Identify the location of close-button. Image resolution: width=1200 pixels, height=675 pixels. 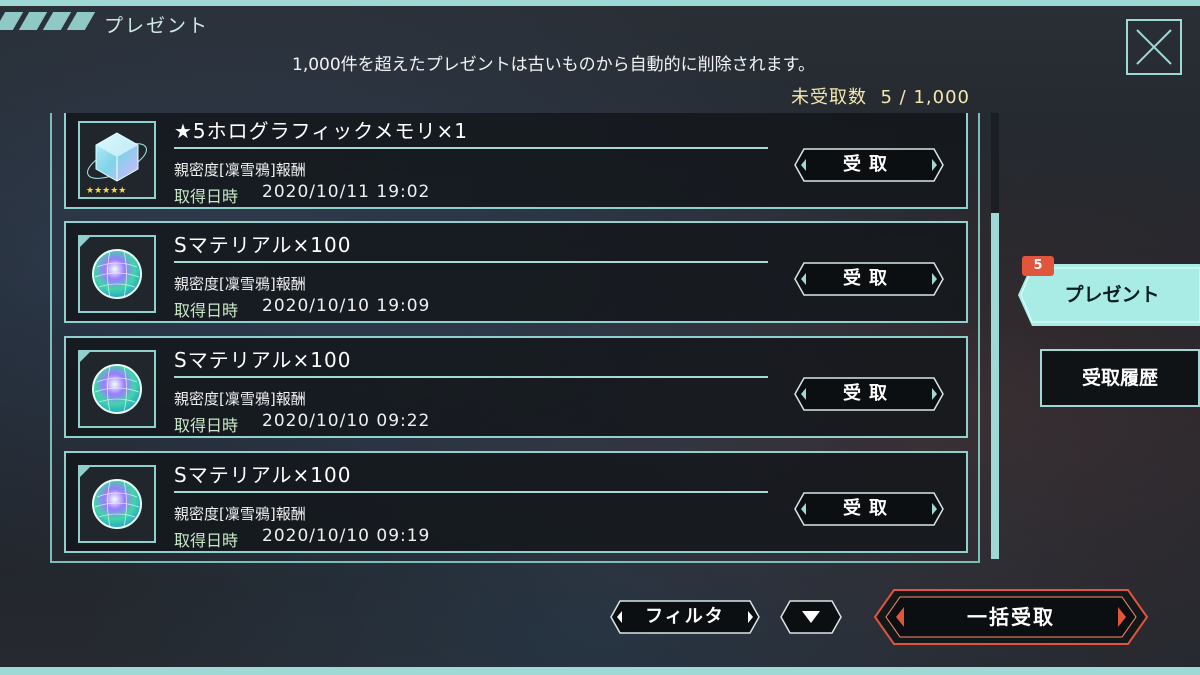
(1154, 47).